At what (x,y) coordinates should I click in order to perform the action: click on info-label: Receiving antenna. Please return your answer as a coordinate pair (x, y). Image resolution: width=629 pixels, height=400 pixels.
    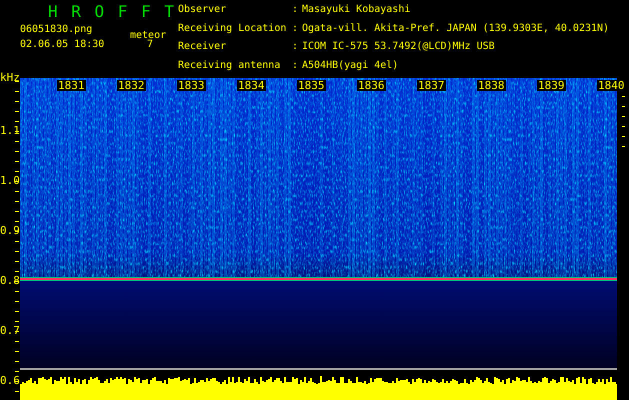
    Looking at the image, I should click on (230, 66).